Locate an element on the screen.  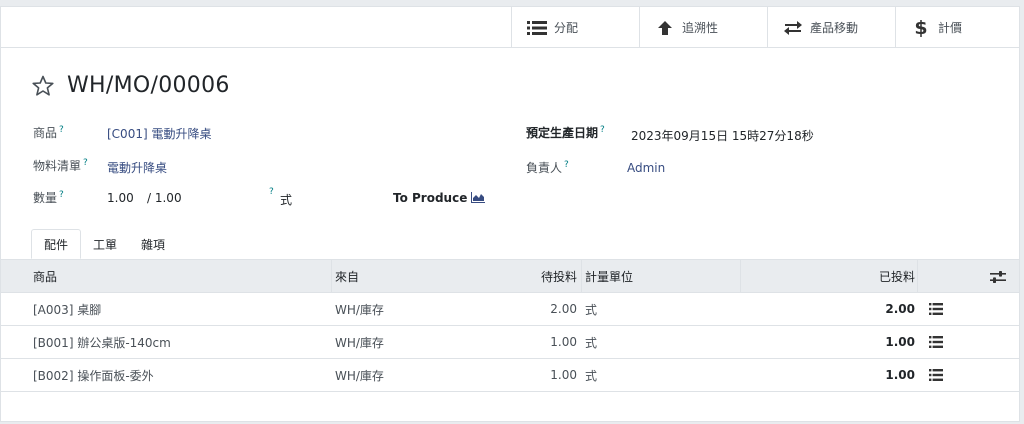
row-product: [B002] 操作面板-委外 is located at coordinates (93, 375).